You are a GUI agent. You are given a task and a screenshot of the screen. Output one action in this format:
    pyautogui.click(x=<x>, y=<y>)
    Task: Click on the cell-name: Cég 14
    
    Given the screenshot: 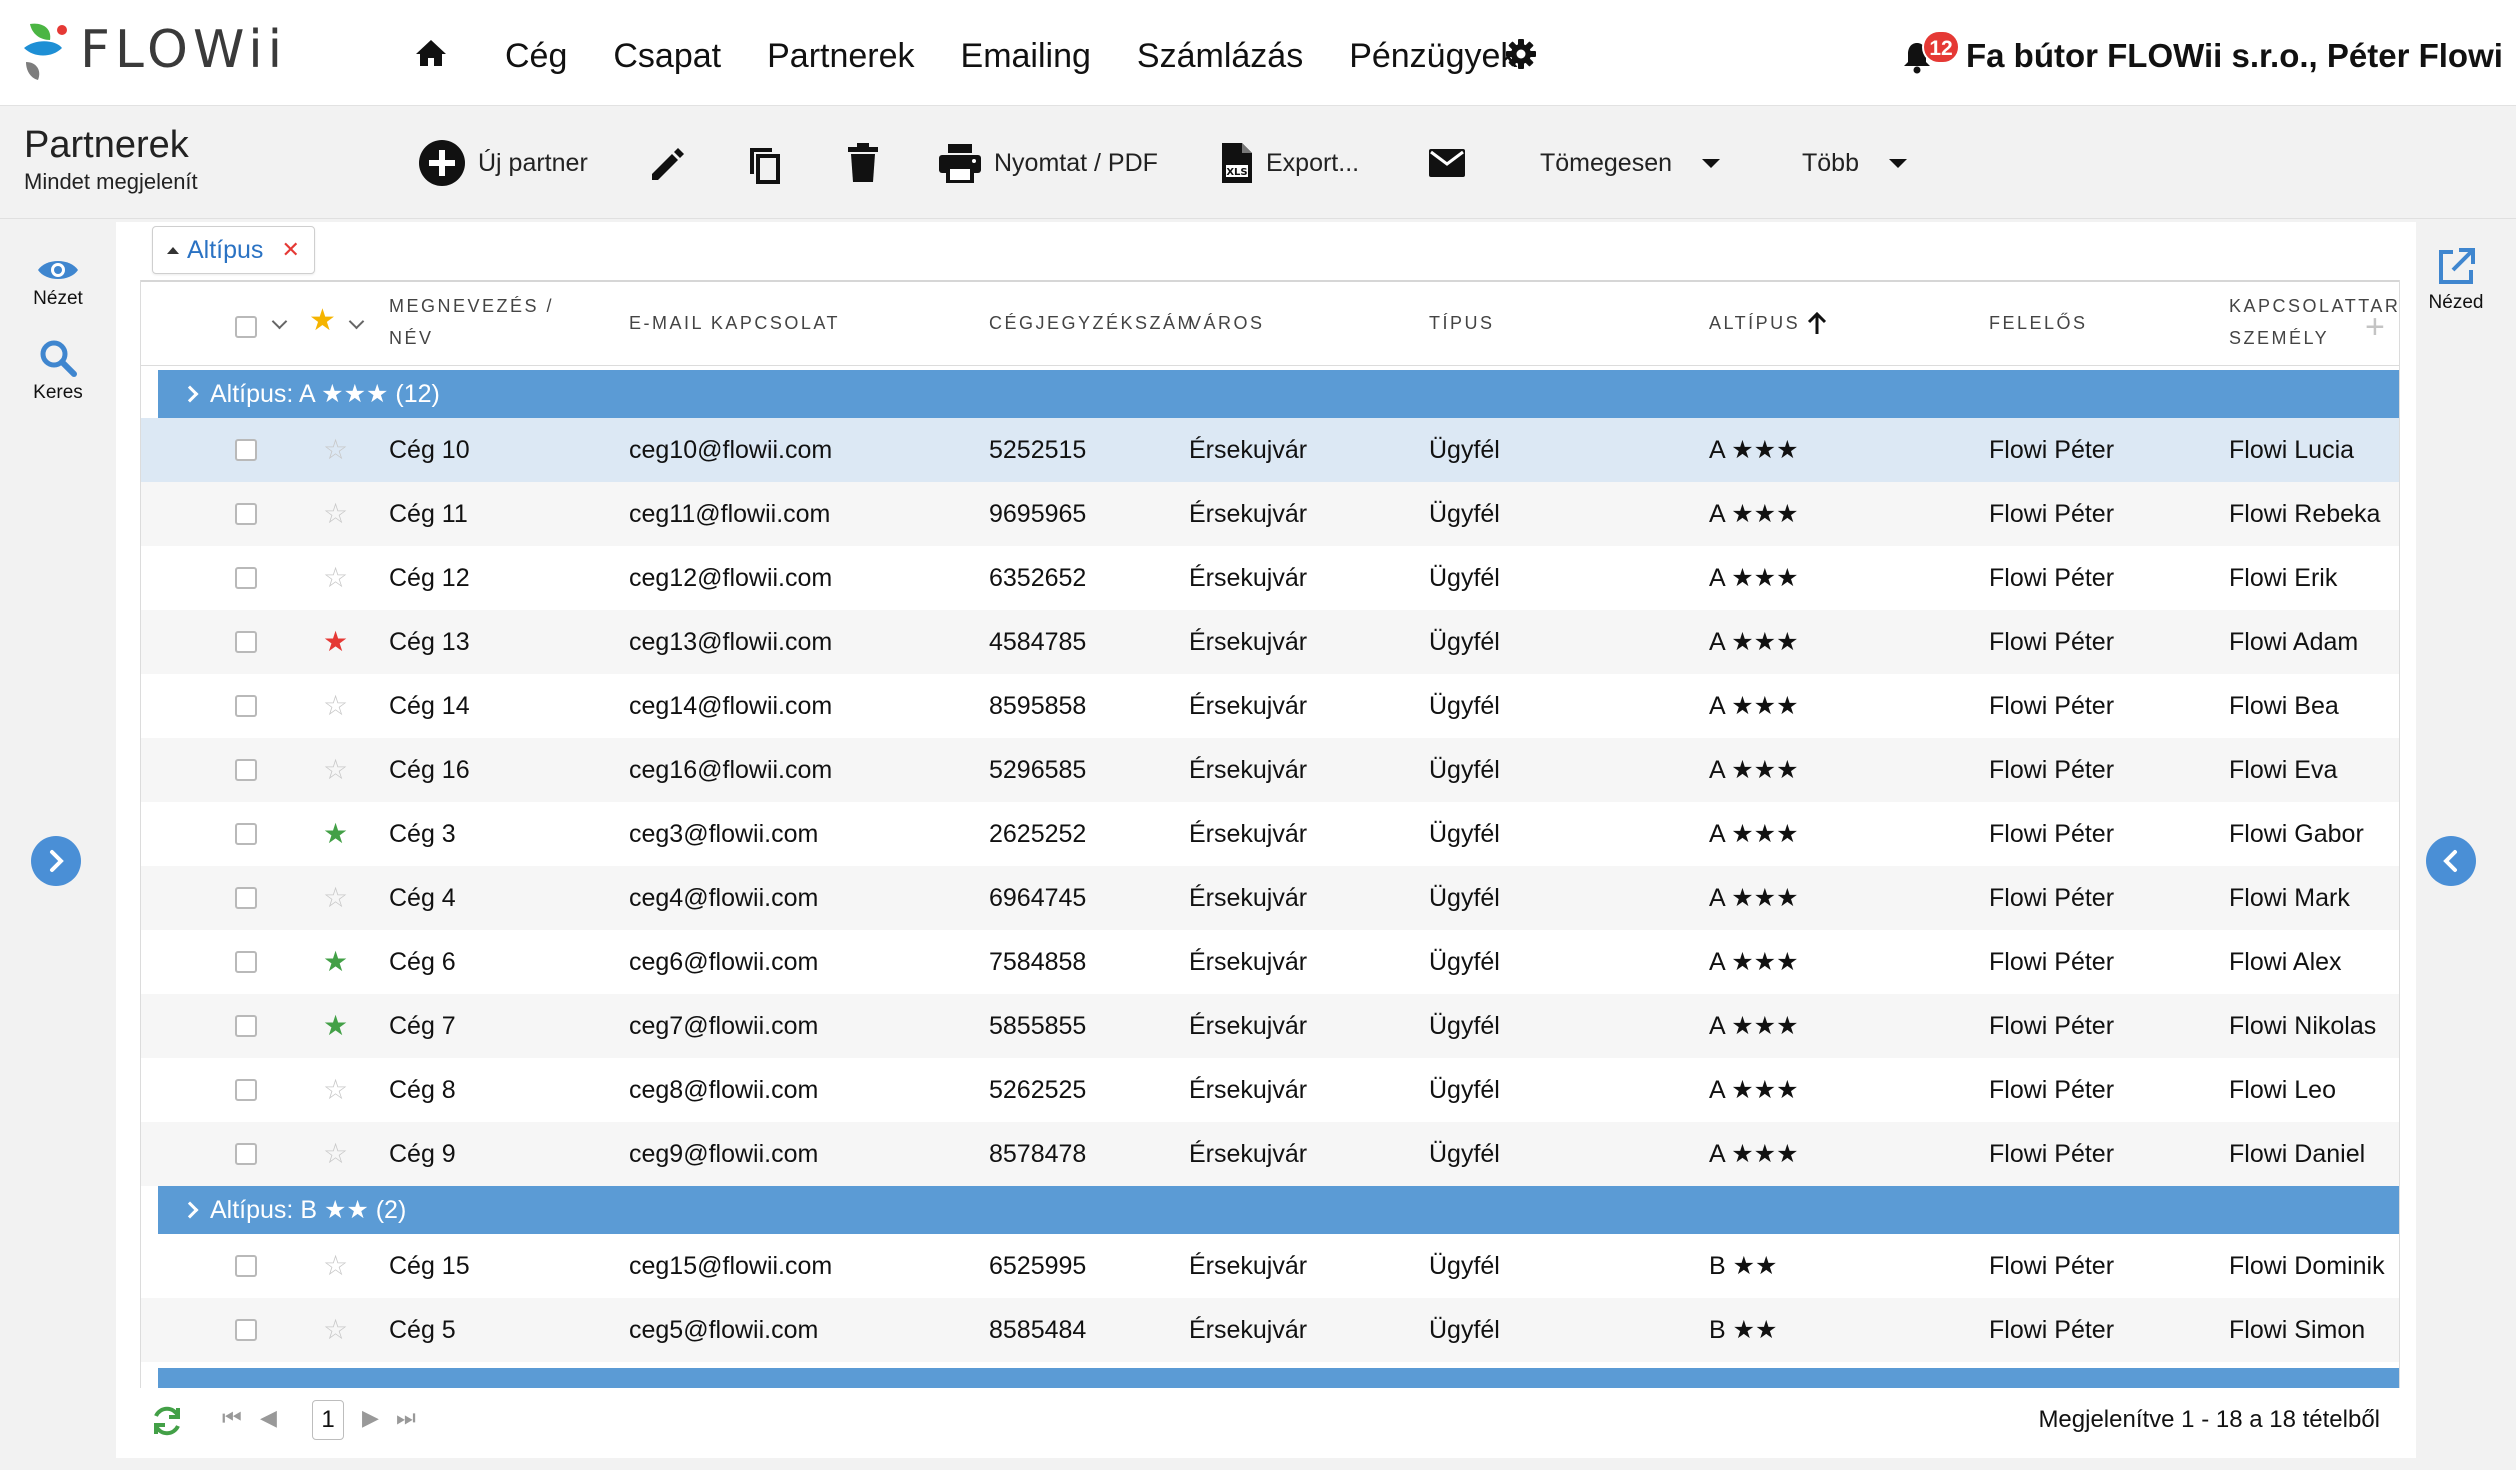 What is the action you would take?
    pyautogui.click(x=429, y=706)
    